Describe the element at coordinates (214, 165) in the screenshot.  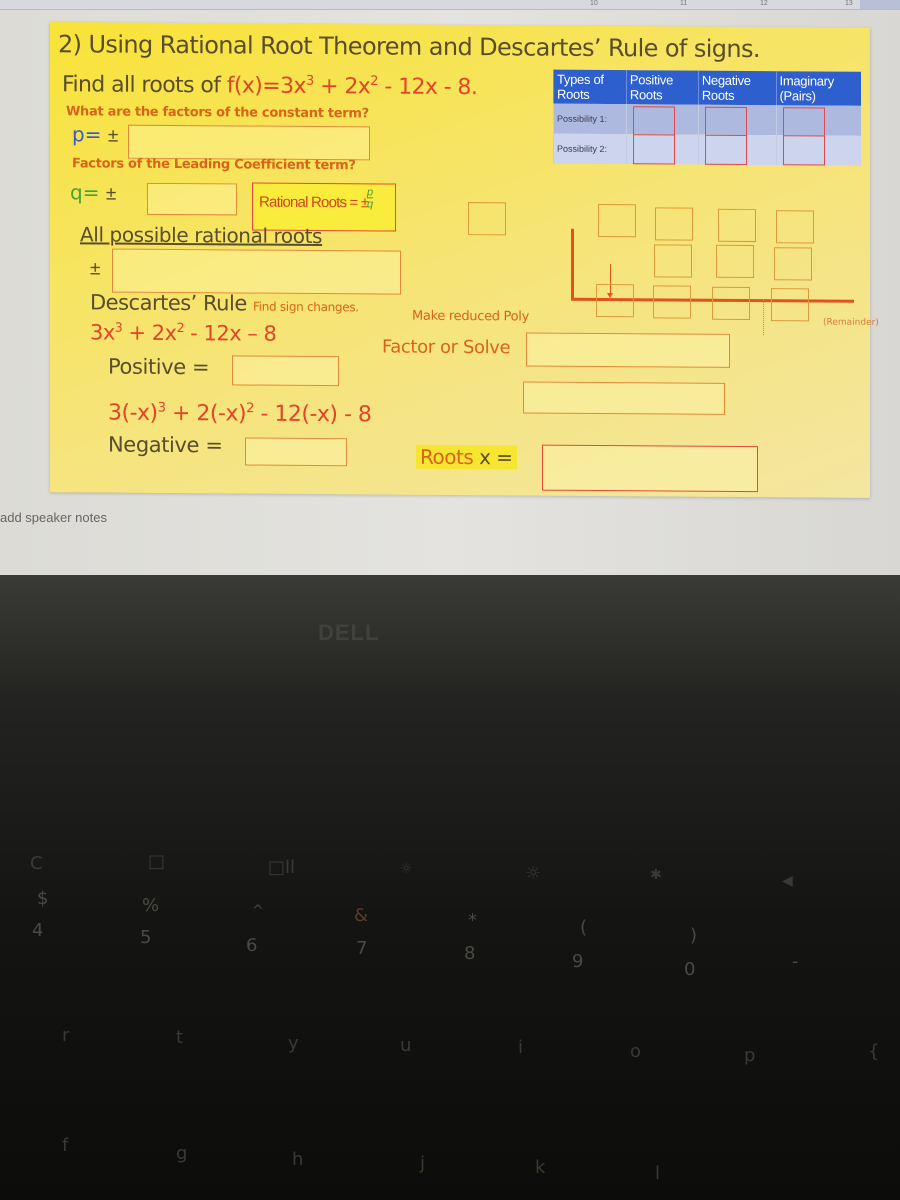
I see `leading-coefficient-question: Factors of the Leading Coefficient term?` at that location.